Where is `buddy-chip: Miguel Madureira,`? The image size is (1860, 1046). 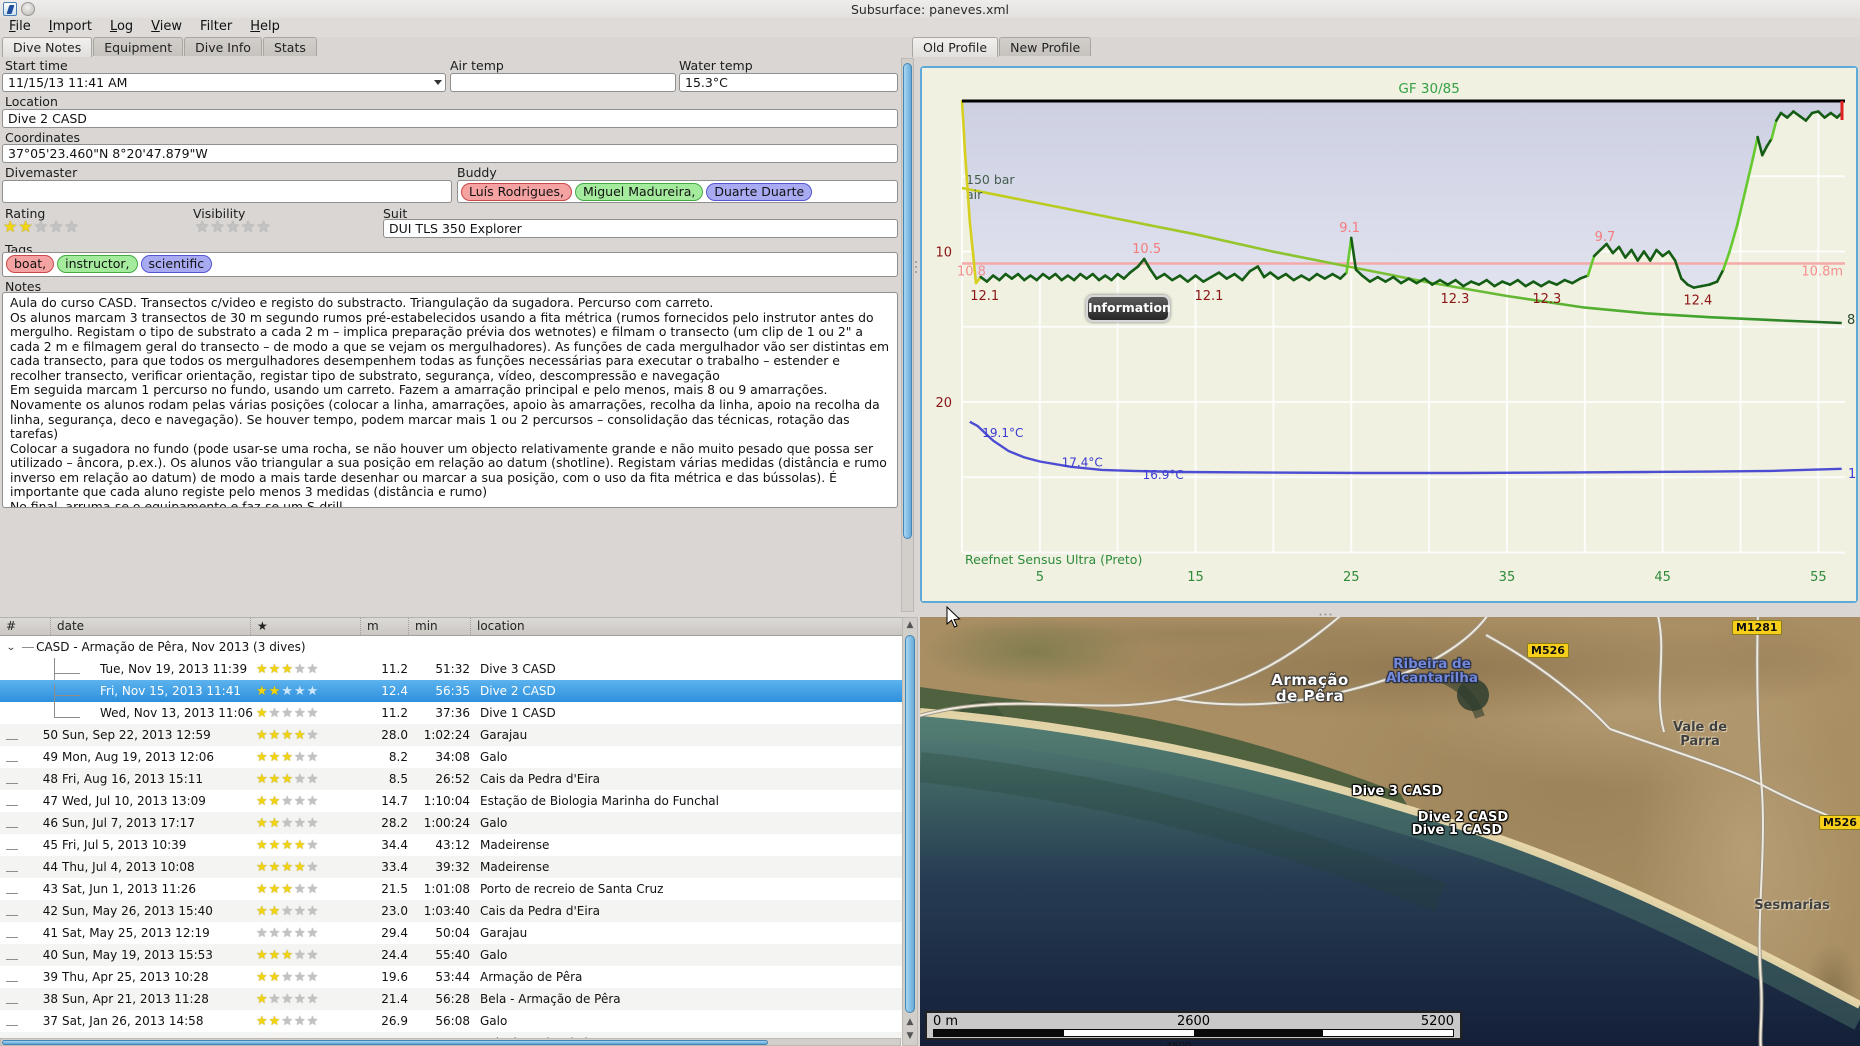 buddy-chip: Miguel Madureira, is located at coordinates (639, 192).